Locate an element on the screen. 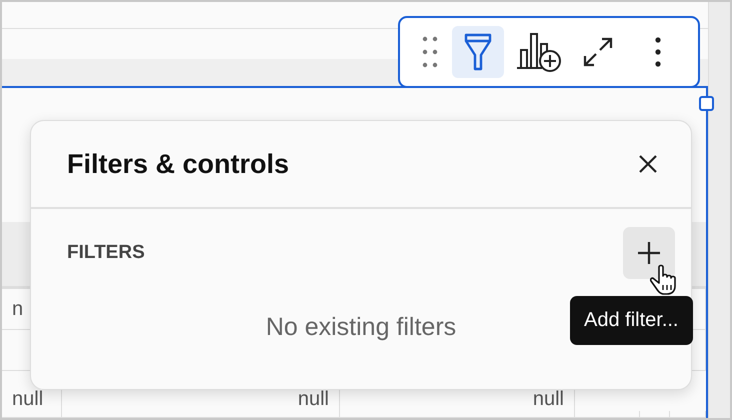 The image size is (732, 420). add-filter-button is located at coordinates (649, 253).